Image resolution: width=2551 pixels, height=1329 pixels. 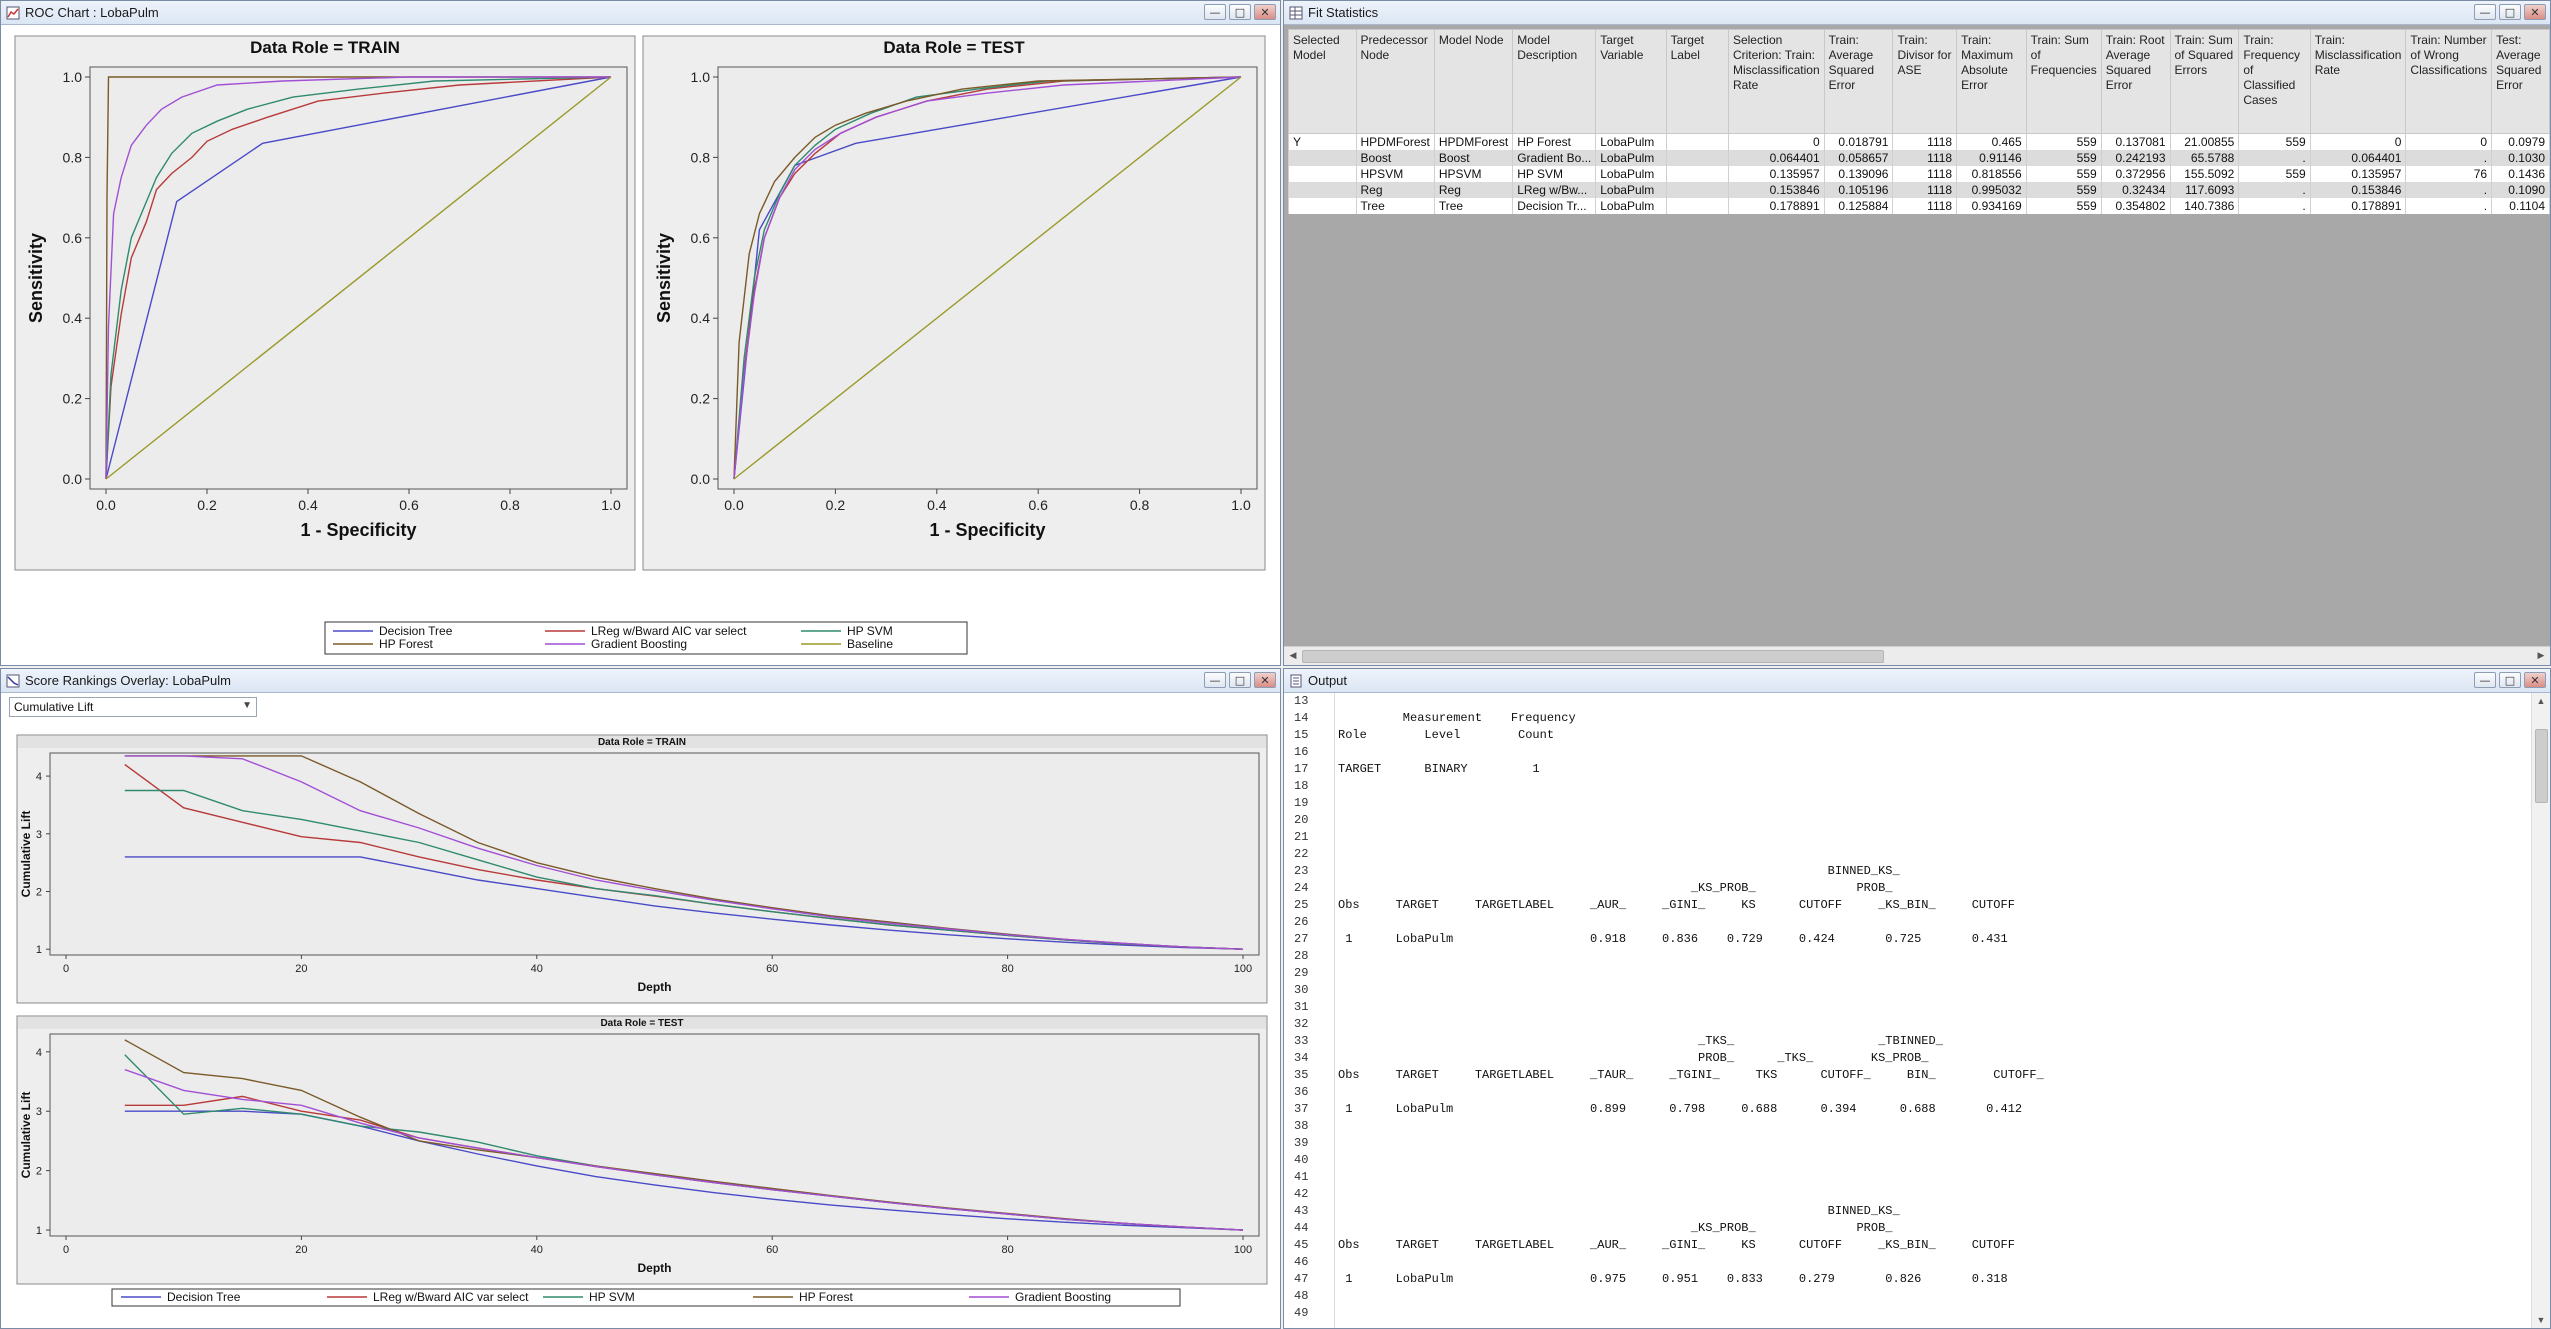 I want to click on line-number: 48, so click(x=1301, y=1296).